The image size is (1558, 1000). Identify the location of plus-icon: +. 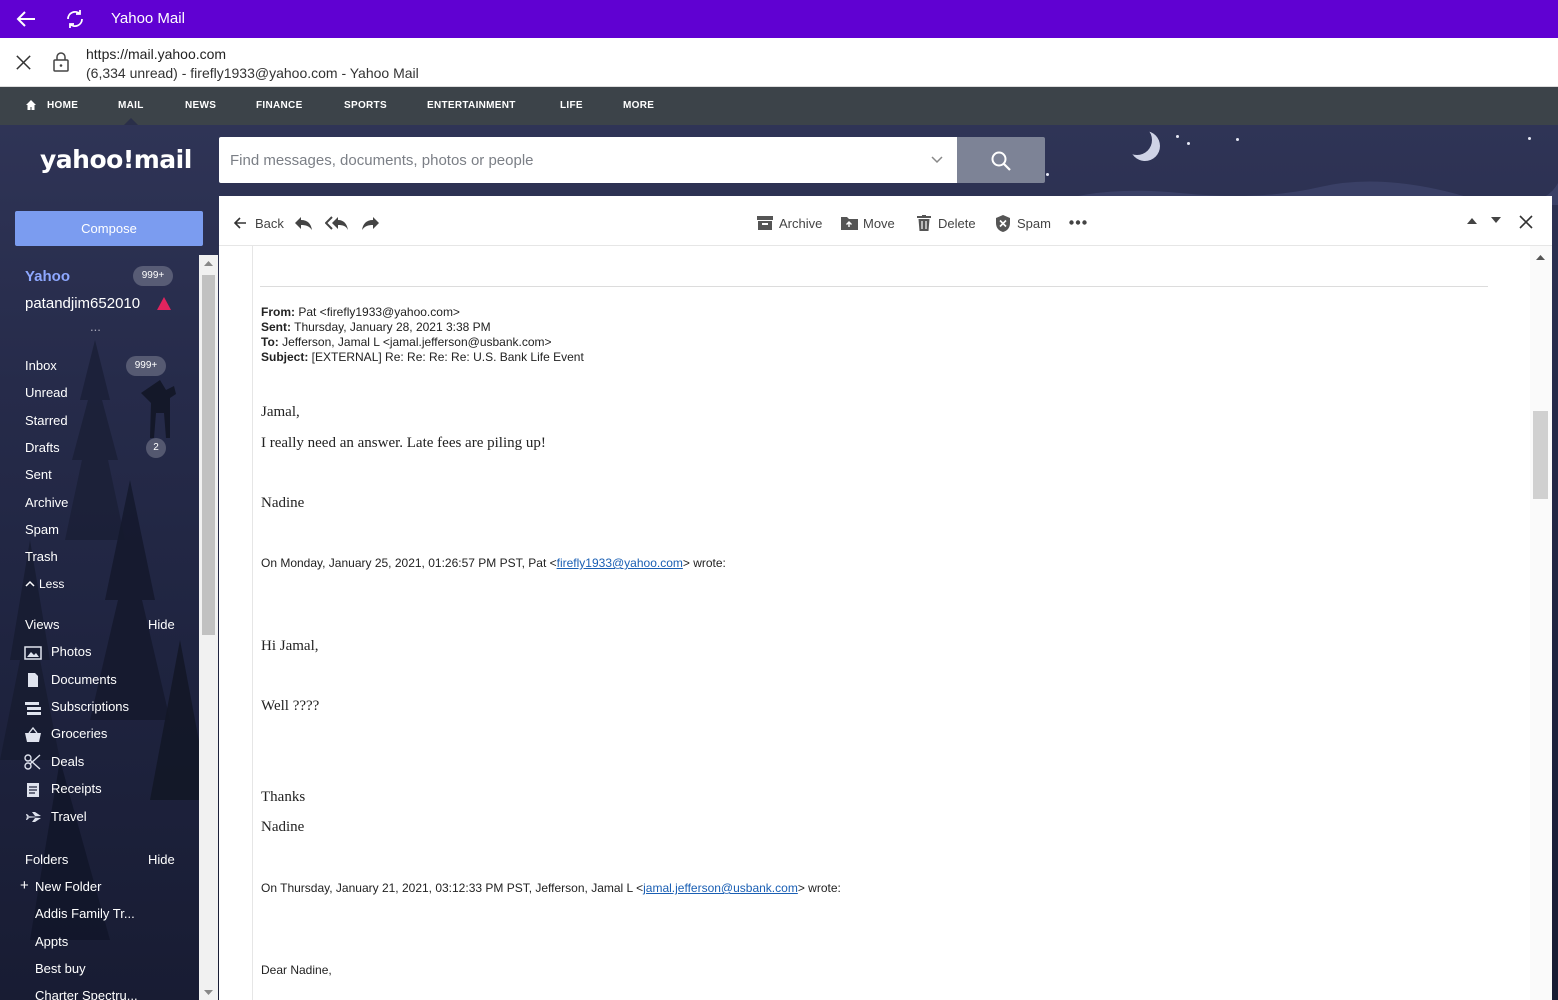
(24, 885).